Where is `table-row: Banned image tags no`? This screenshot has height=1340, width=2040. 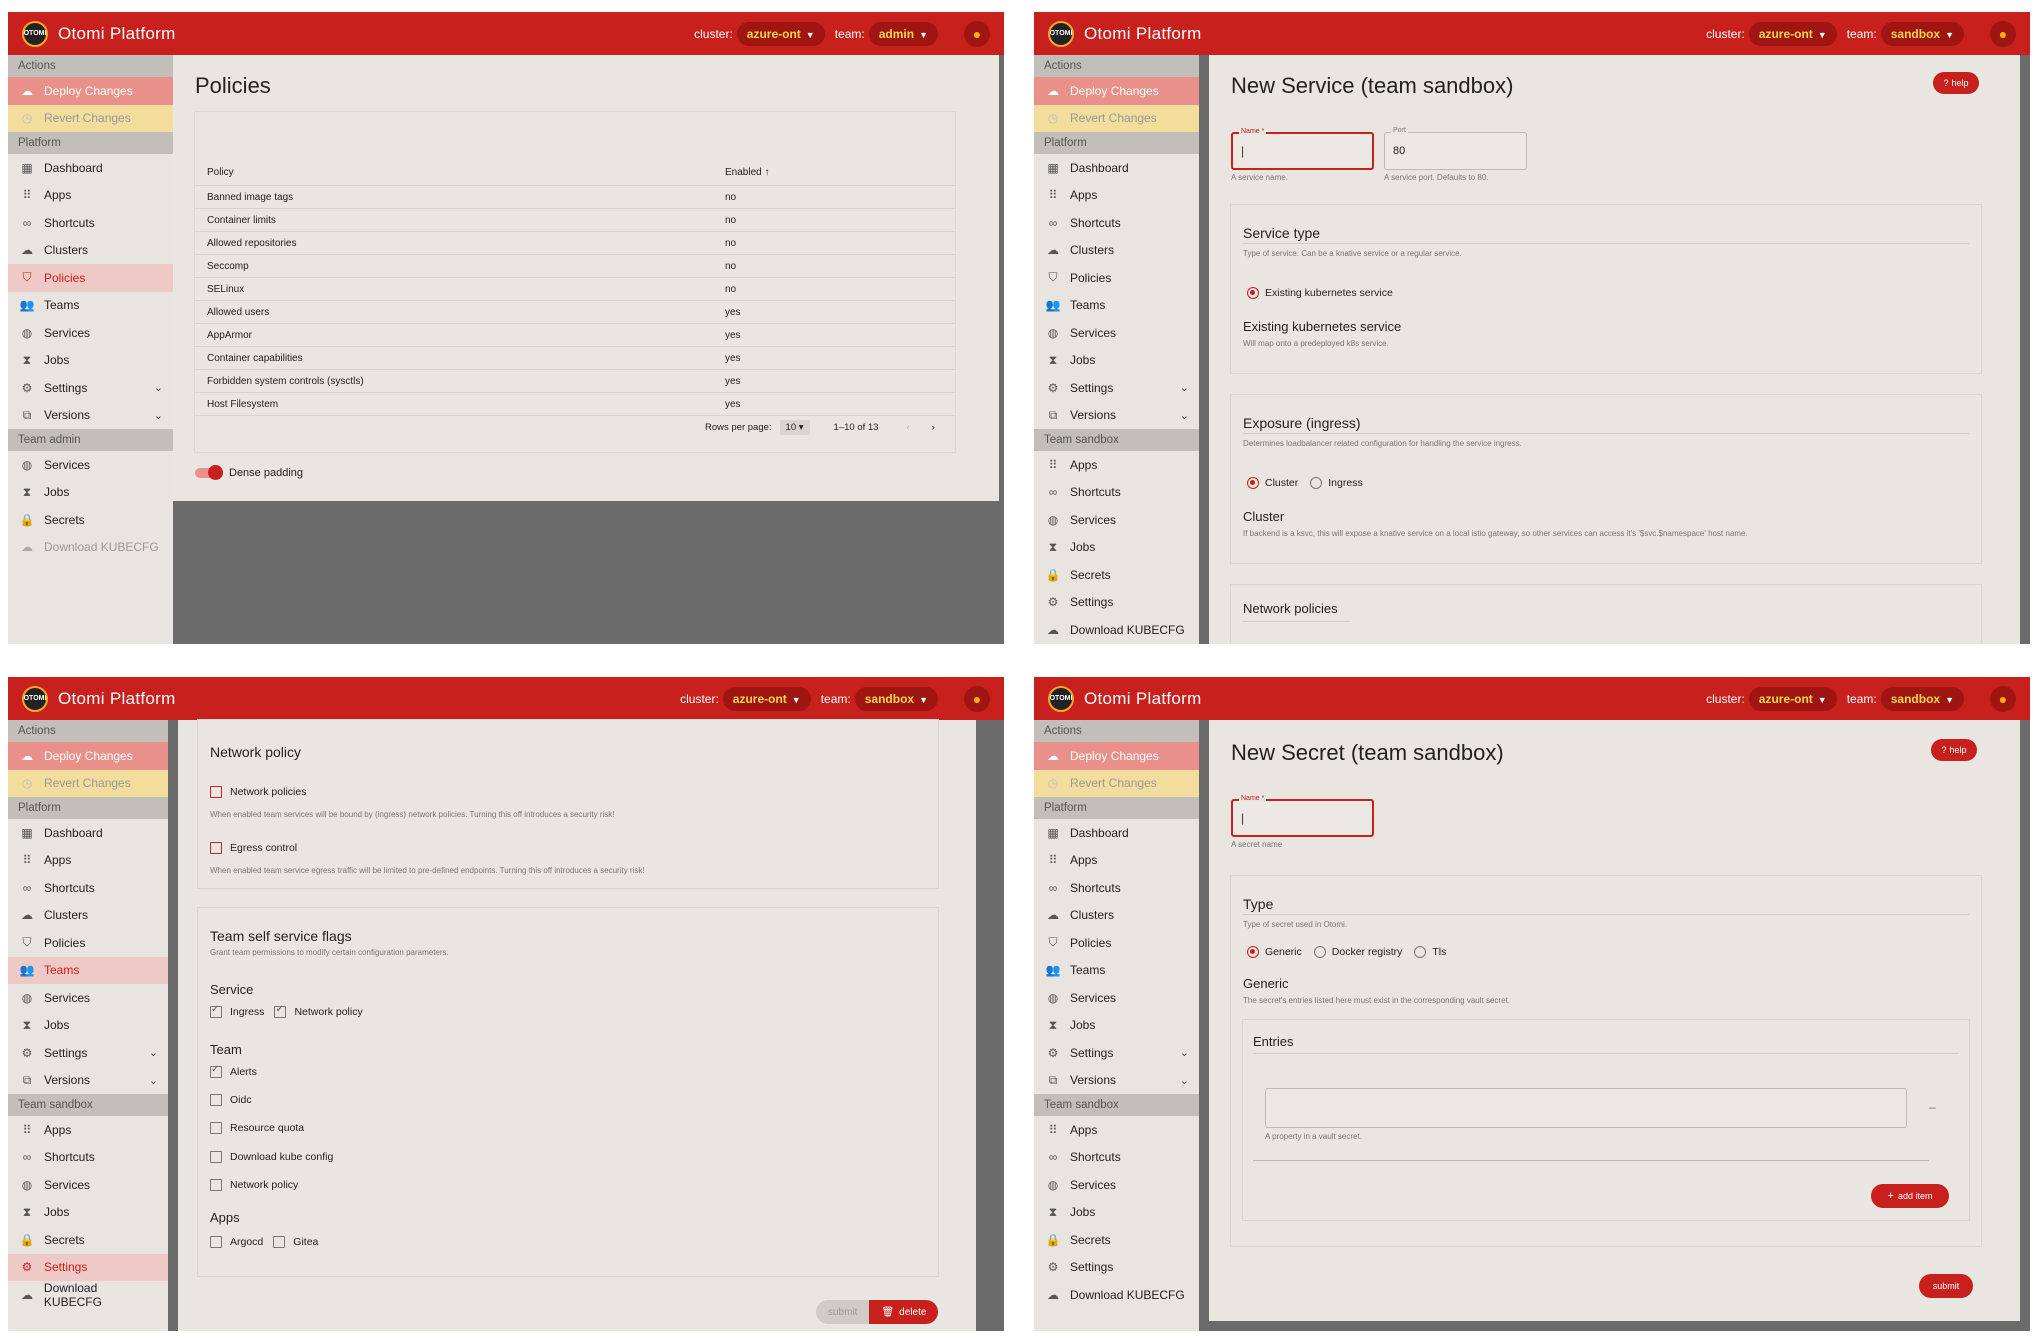
table-row: Banned image tags no is located at coordinates (575, 197).